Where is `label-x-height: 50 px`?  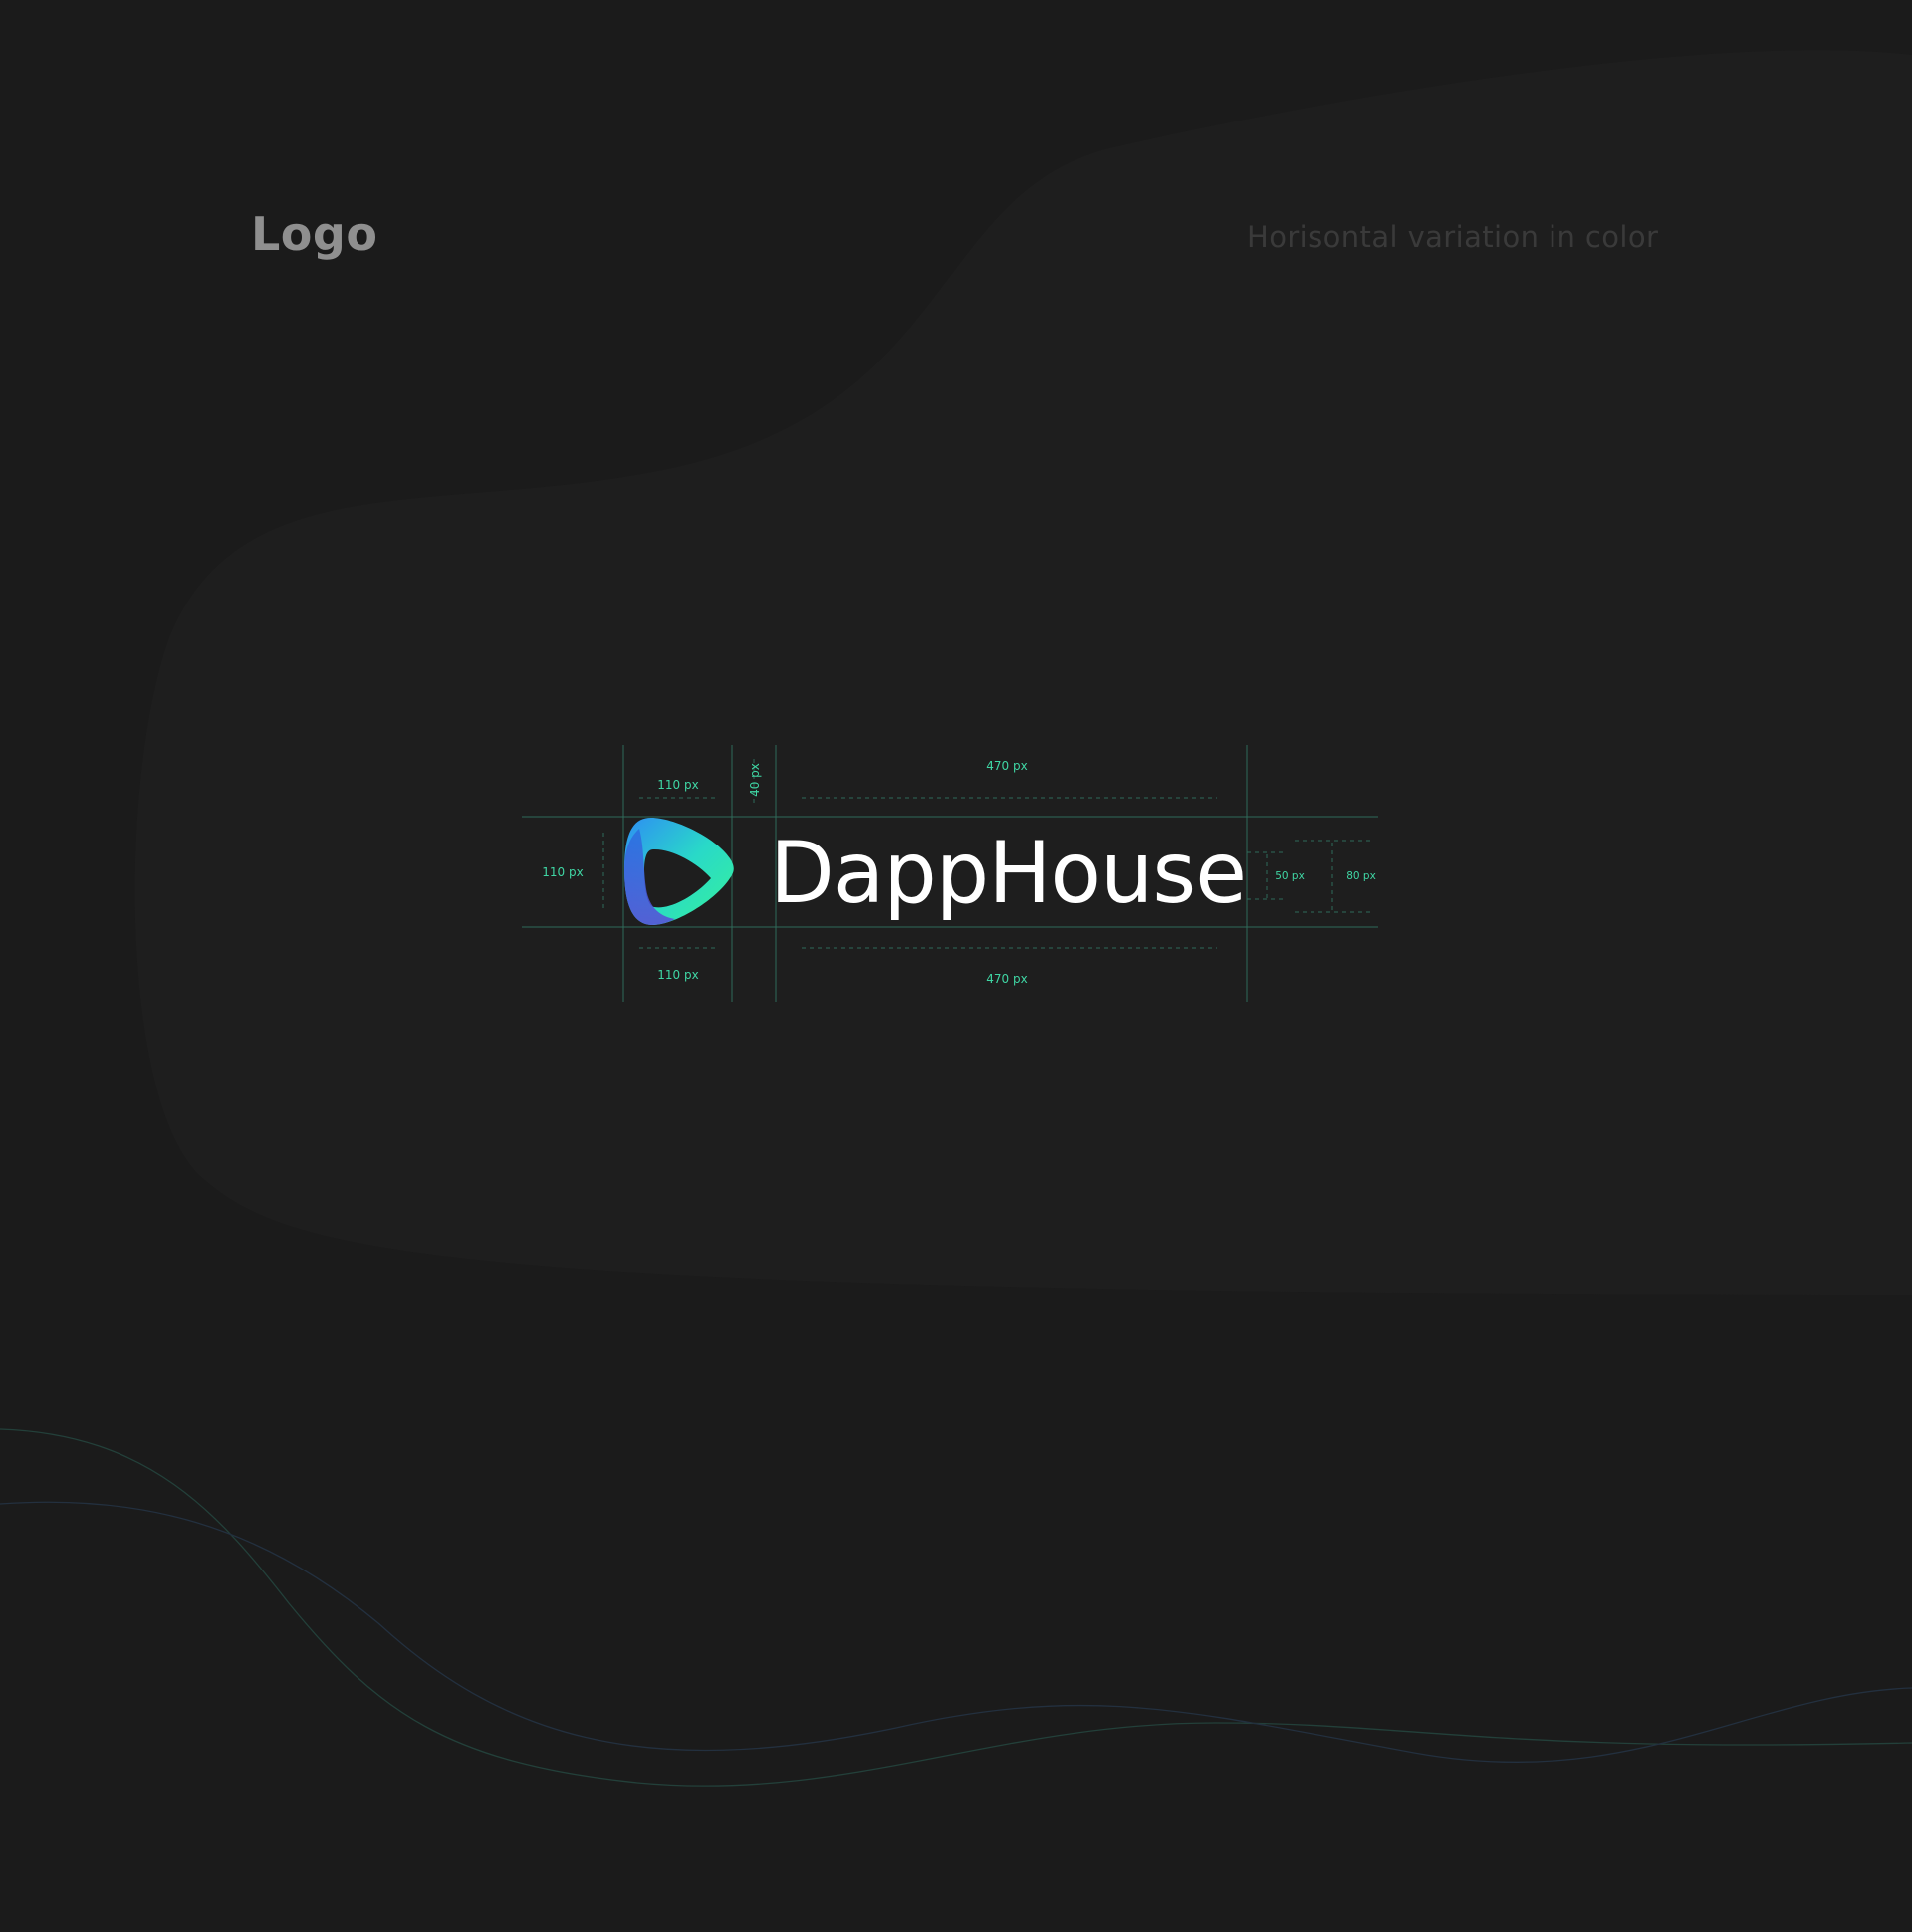 label-x-height: 50 px is located at coordinates (1290, 876).